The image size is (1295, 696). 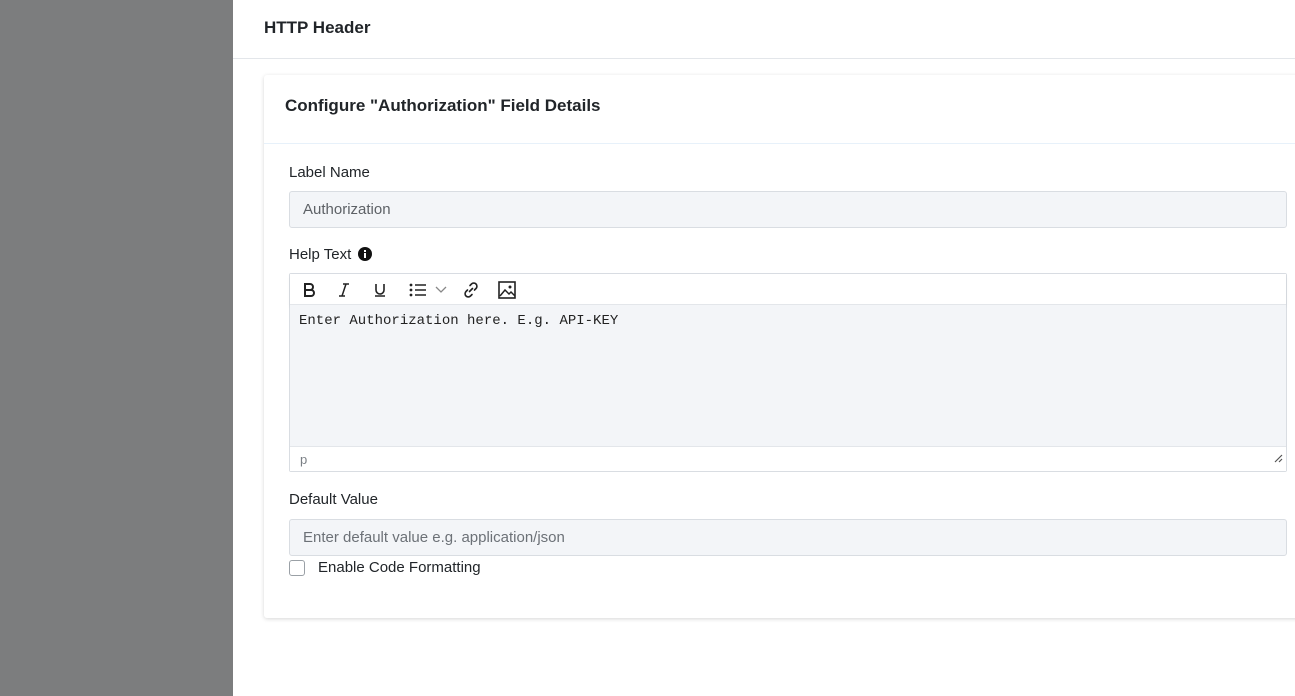 I want to click on bullet-list-icon, so click(x=418, y=290).